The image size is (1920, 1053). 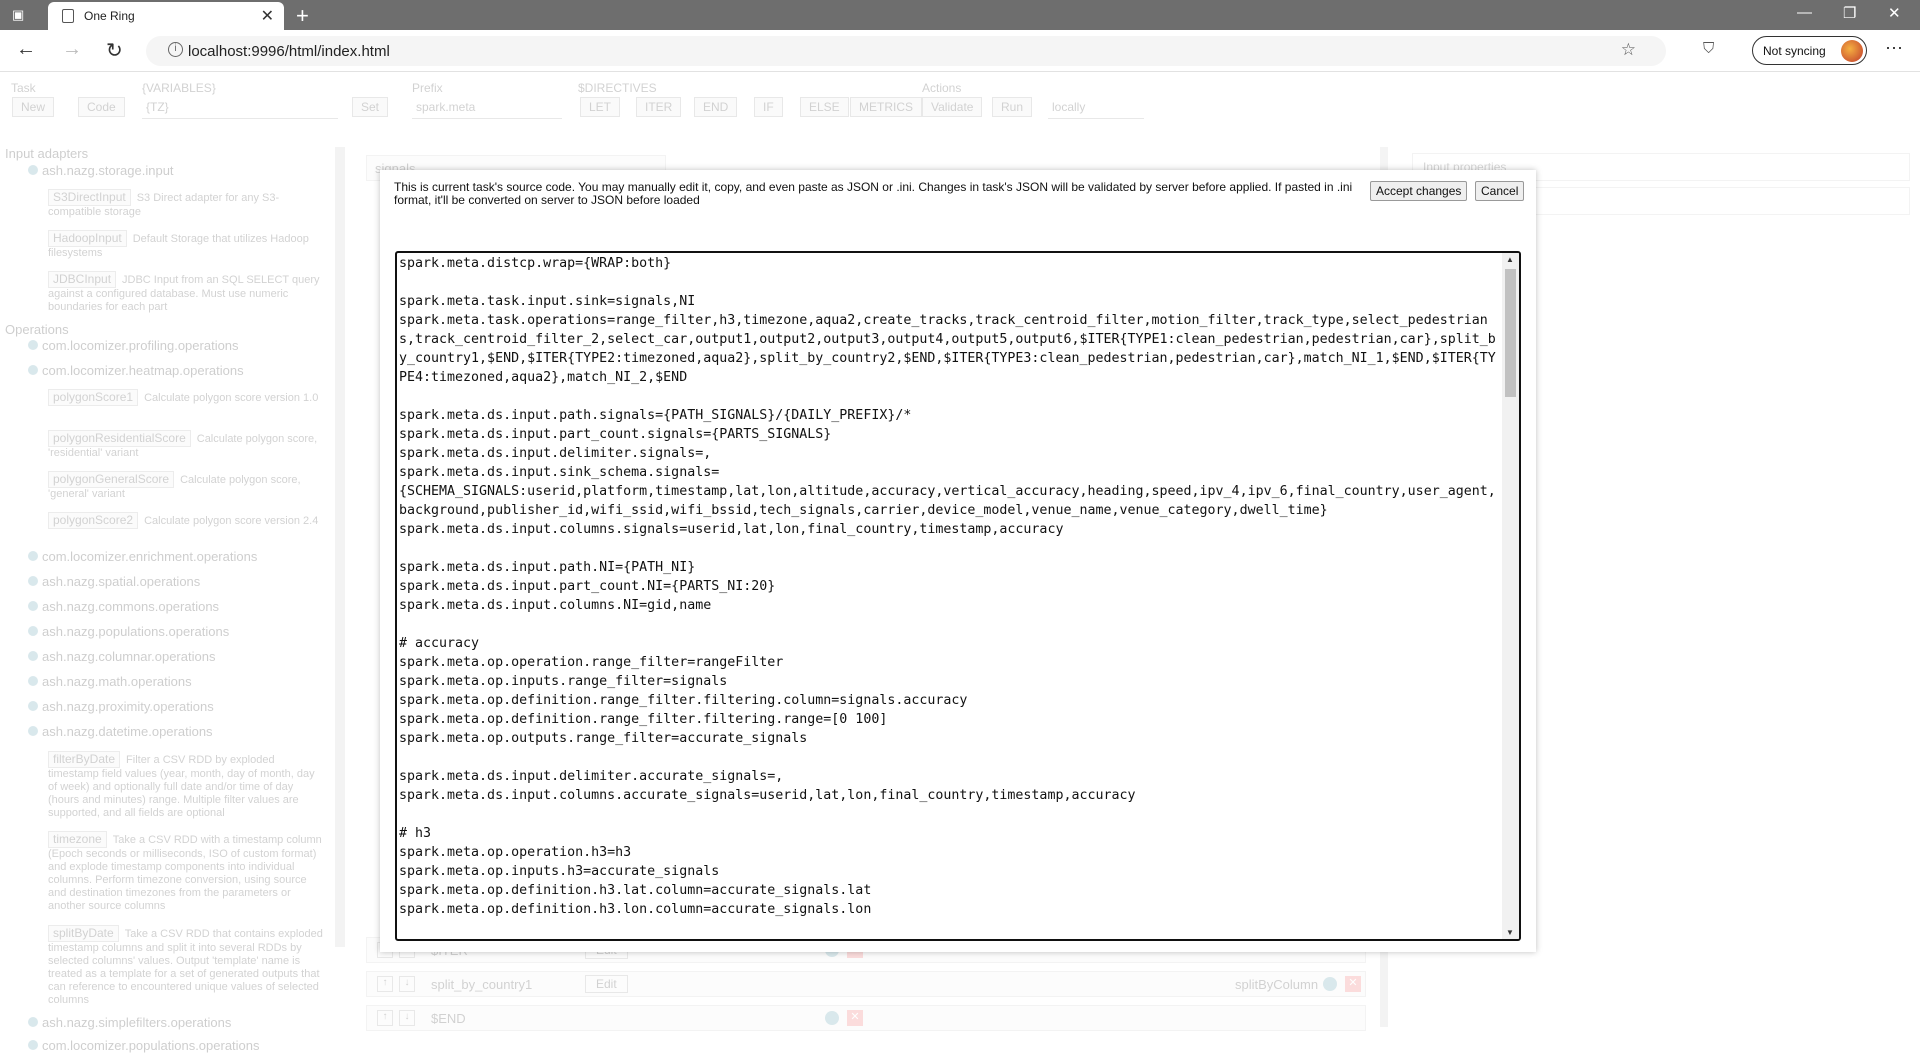 What do you see at coordinates (960, 15) in the screenshot?
I see `browser-tab-bar: ▣ One Ring ✕ + — ❐ ✕` at bounding box center [960, 15].